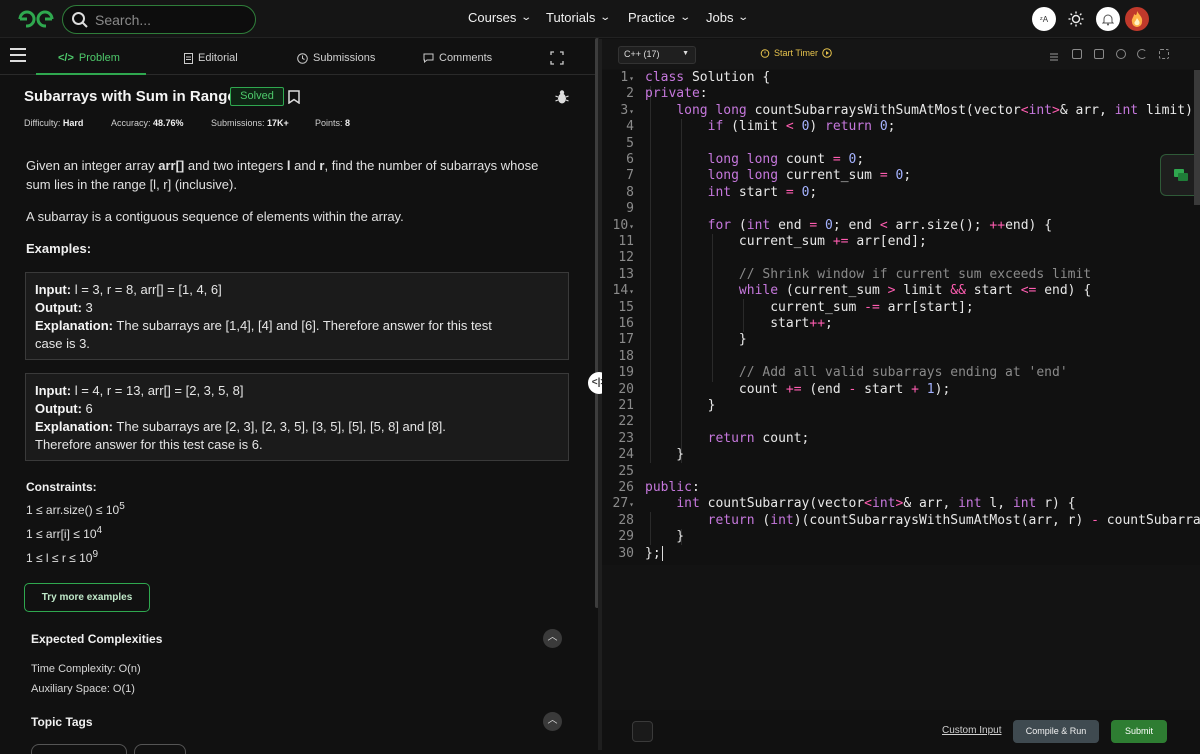 Image resolution: width=1200 pixels, height=754 pixels. I want to click on code-line: long long count = 0;, so click(786, 159).